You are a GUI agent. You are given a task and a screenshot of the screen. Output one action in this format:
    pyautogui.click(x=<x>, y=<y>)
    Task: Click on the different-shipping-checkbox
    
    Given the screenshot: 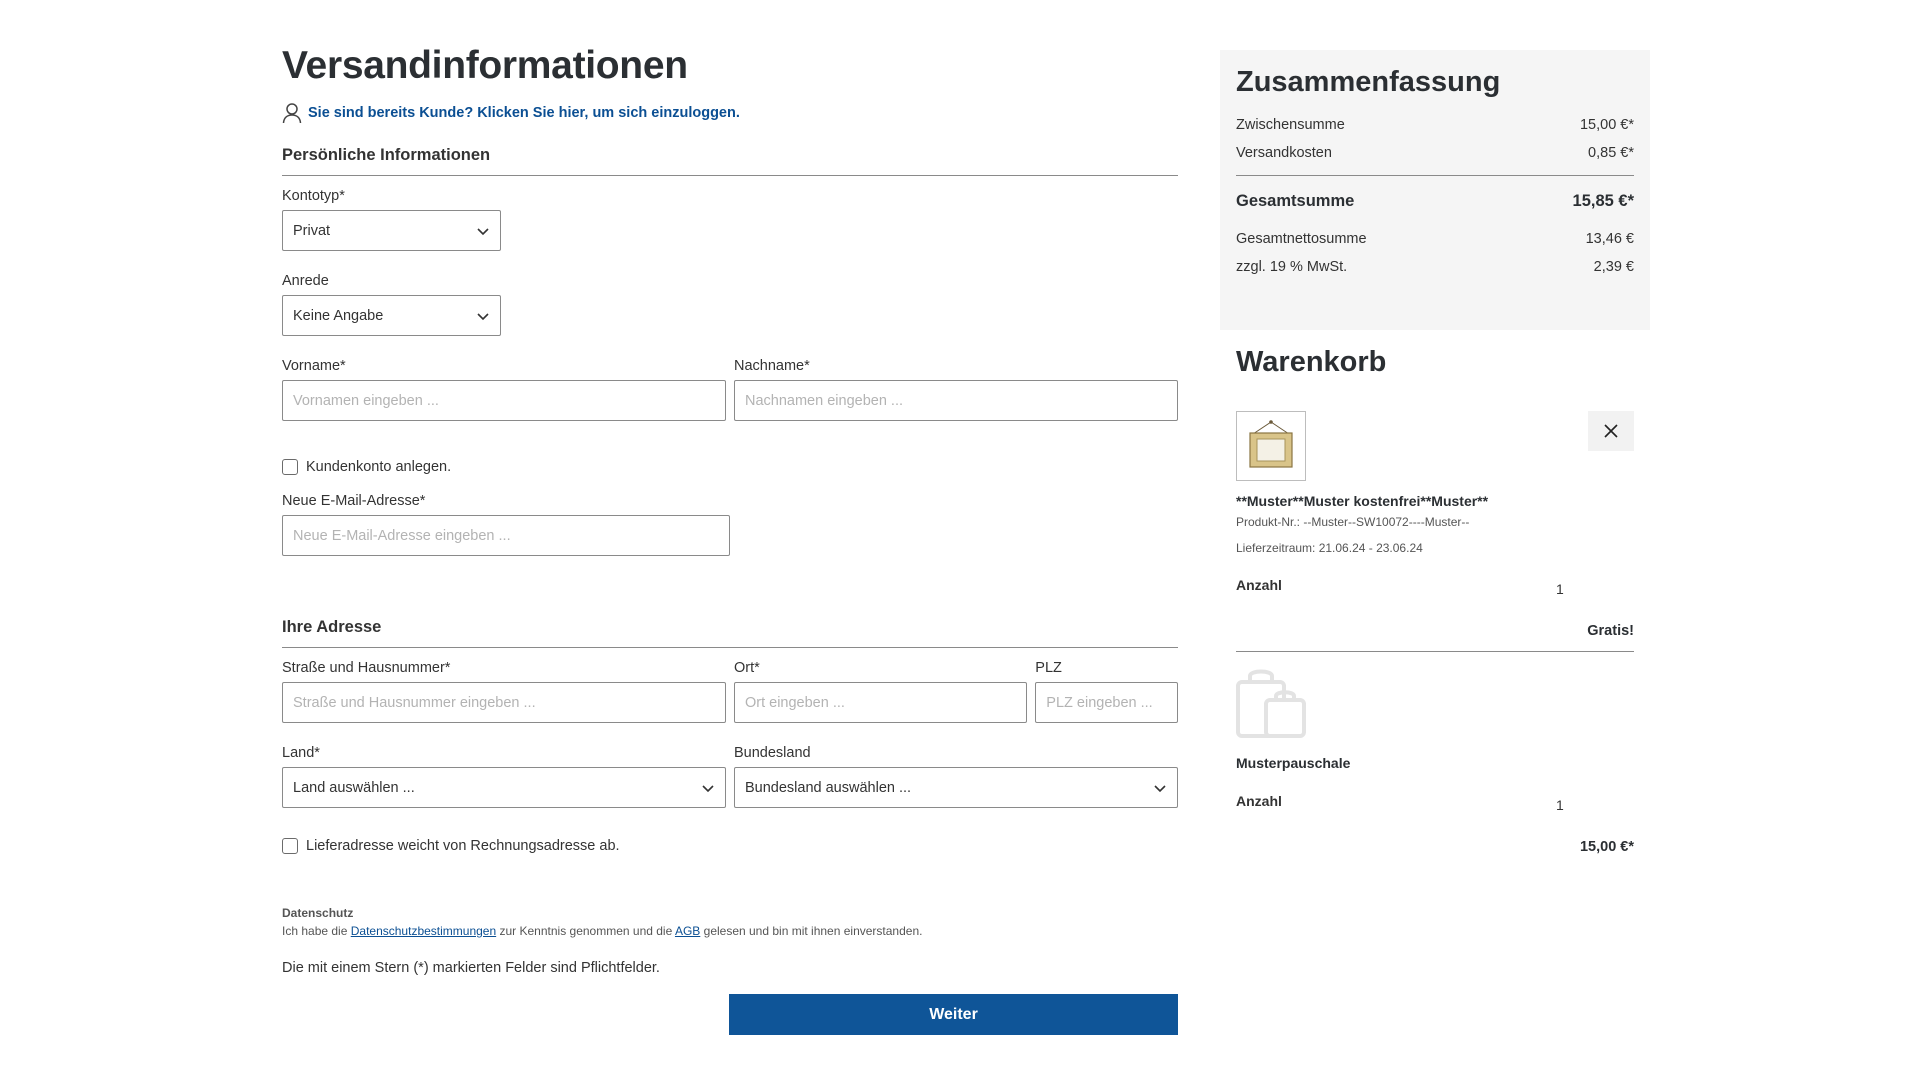 What is the action you would take?
    pyautogui.click(x=290, y=846)
    